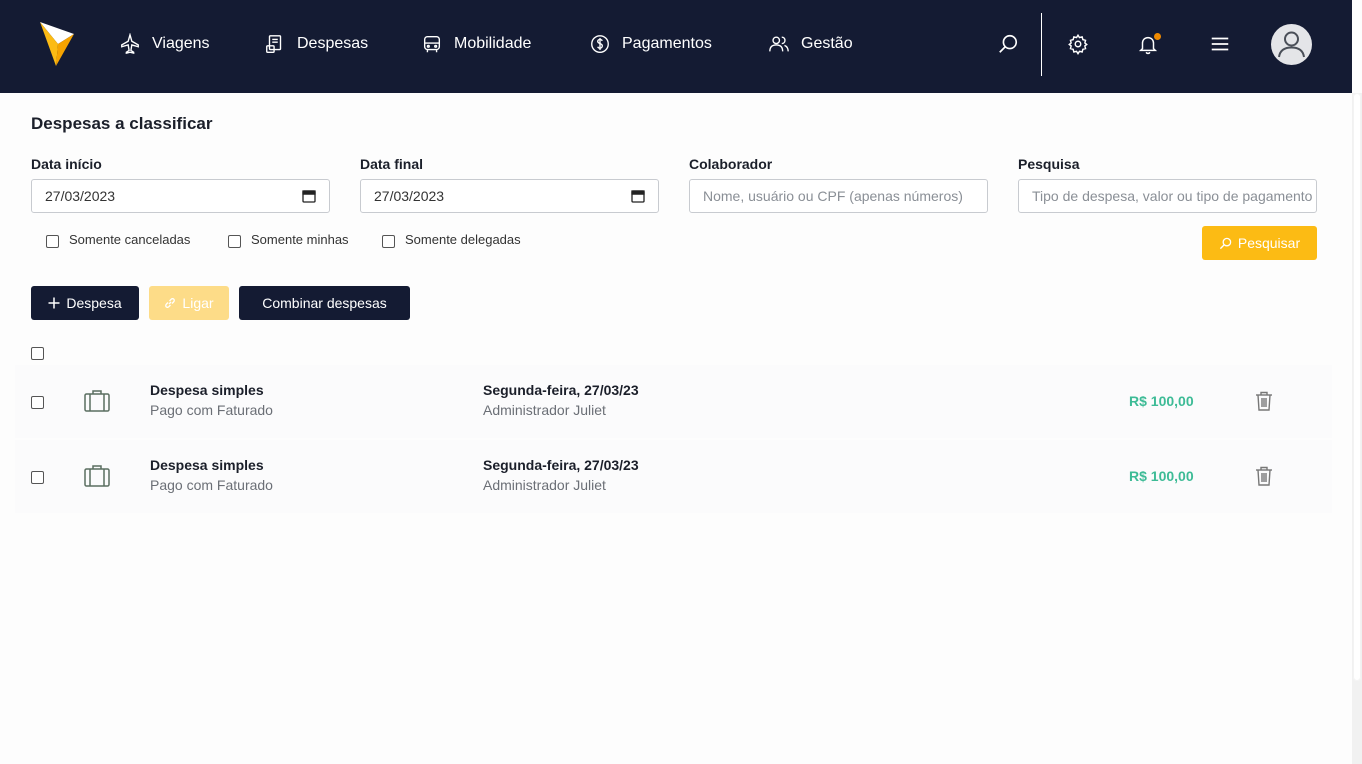 The image size is (1362, 764). Describe the element at coordinates (409, 196) in the screenshot. I see `end-date-value: 27/03/2023` at that location.